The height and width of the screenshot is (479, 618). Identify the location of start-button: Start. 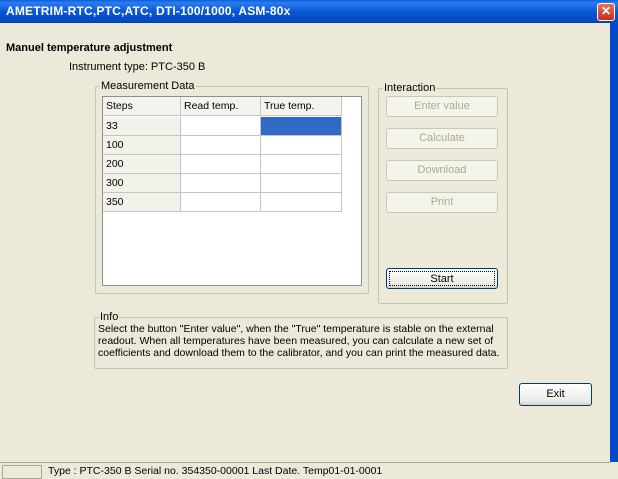
(442, 278).